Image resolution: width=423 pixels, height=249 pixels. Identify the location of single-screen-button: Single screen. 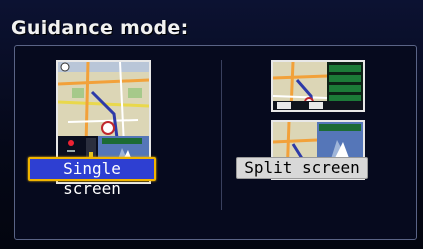
(92, 177).